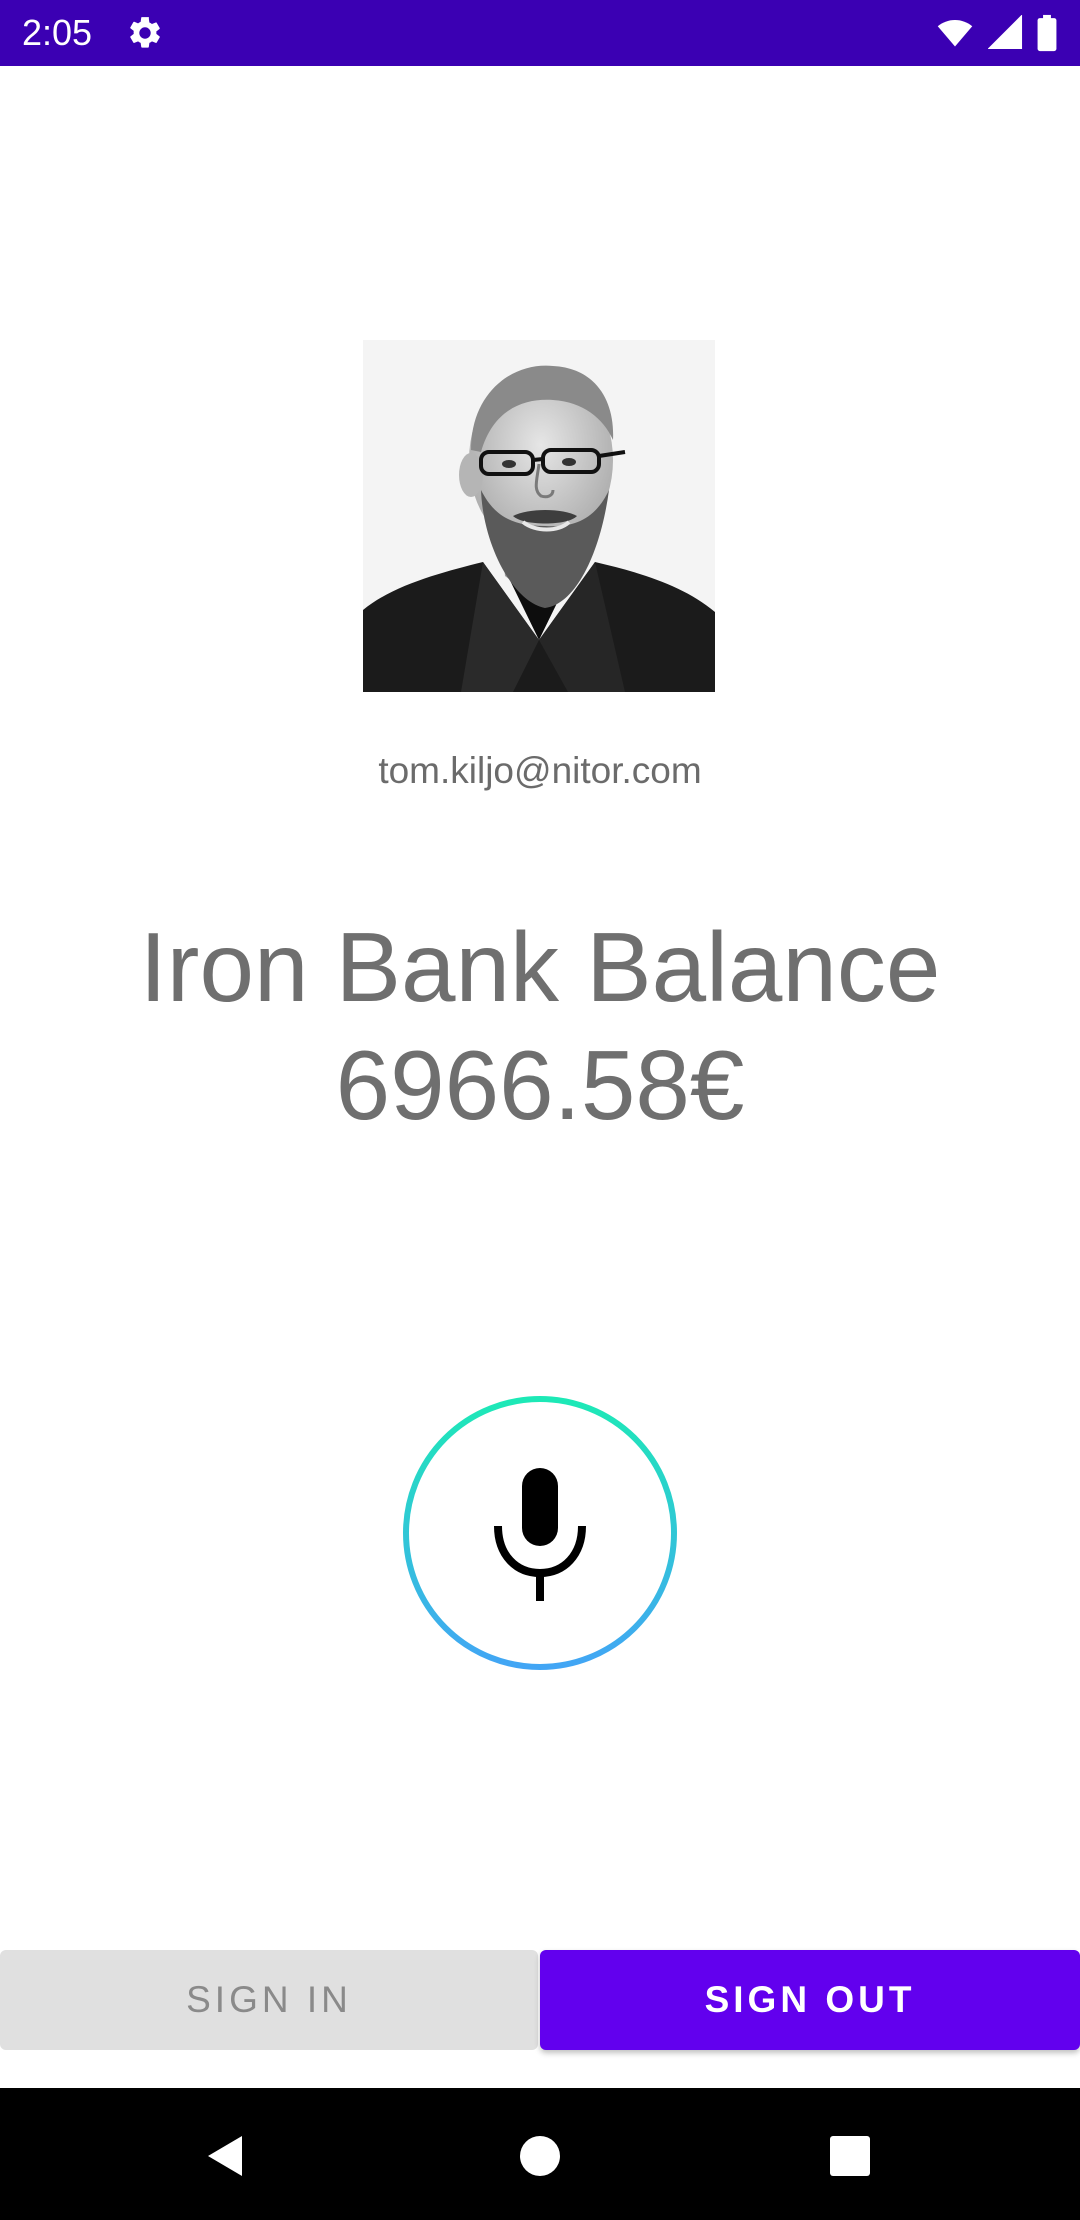 This screenshot has width=1080, height=2220. I want to click on auth-buttons: SIGN IN SIGN OUT, so click(540, 2000).